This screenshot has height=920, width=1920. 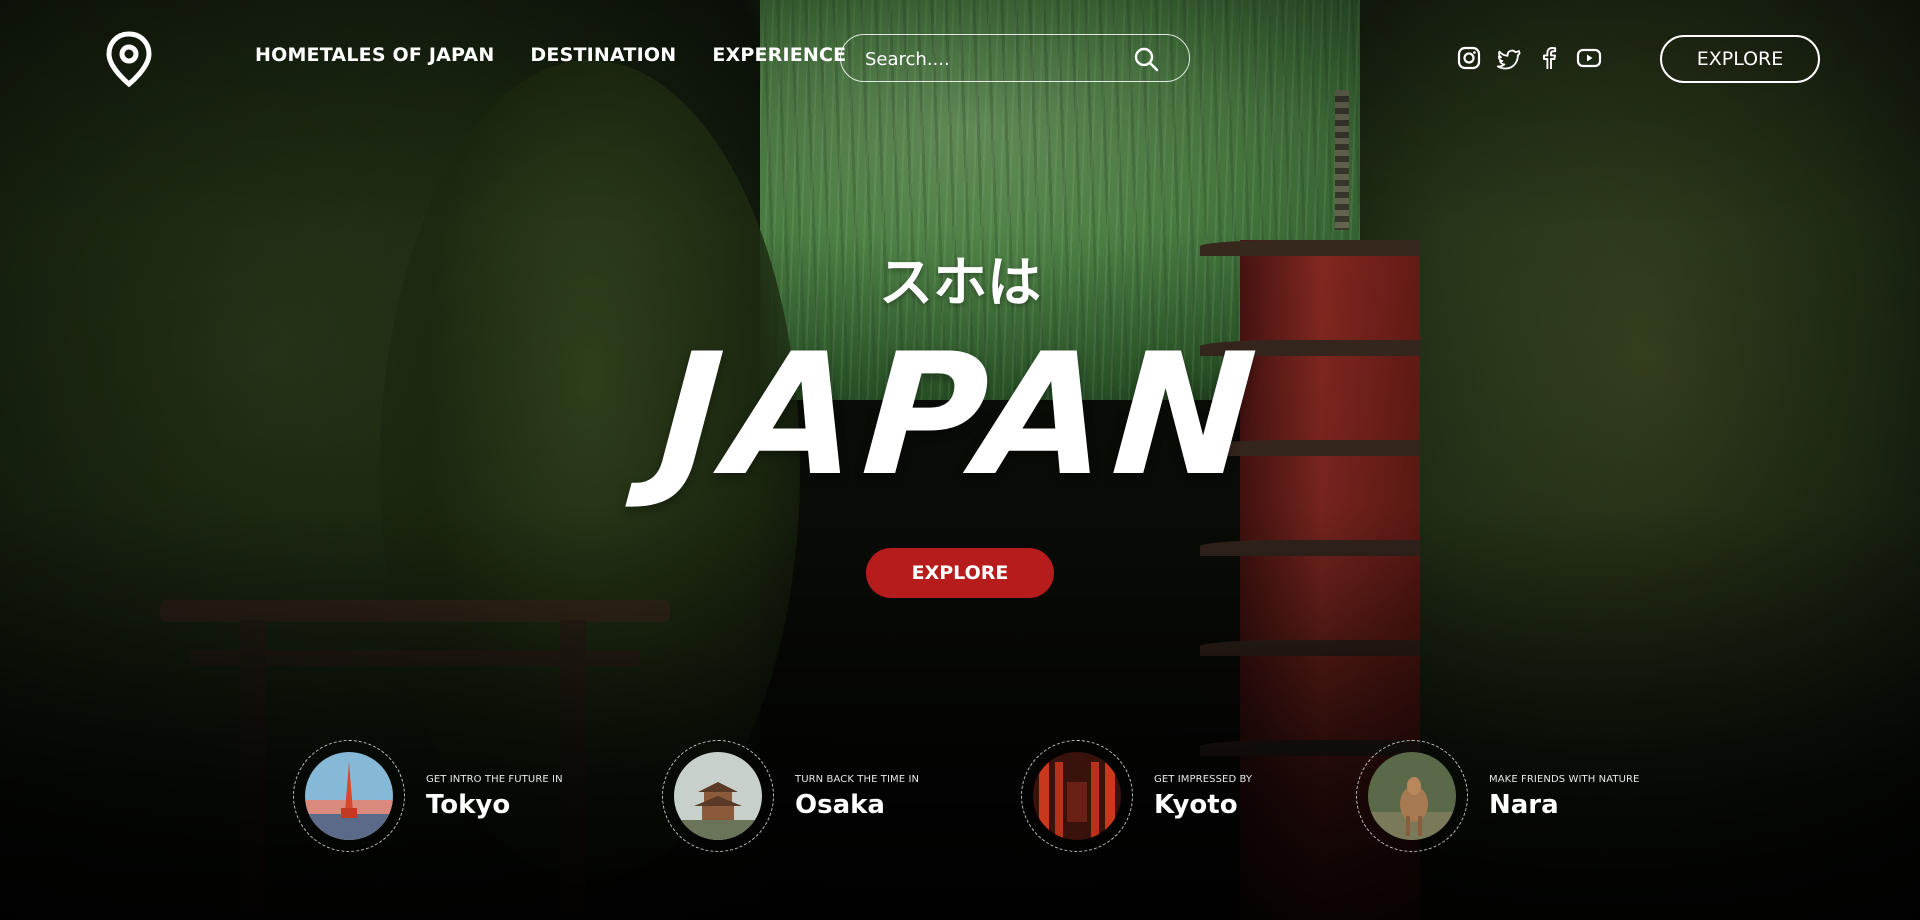 What do you see at coordinates (494, 779) in the screenshot?
I see `destination-subtitle: GET INTRO THE FUTURE IN` at bounding box center [494, 779].